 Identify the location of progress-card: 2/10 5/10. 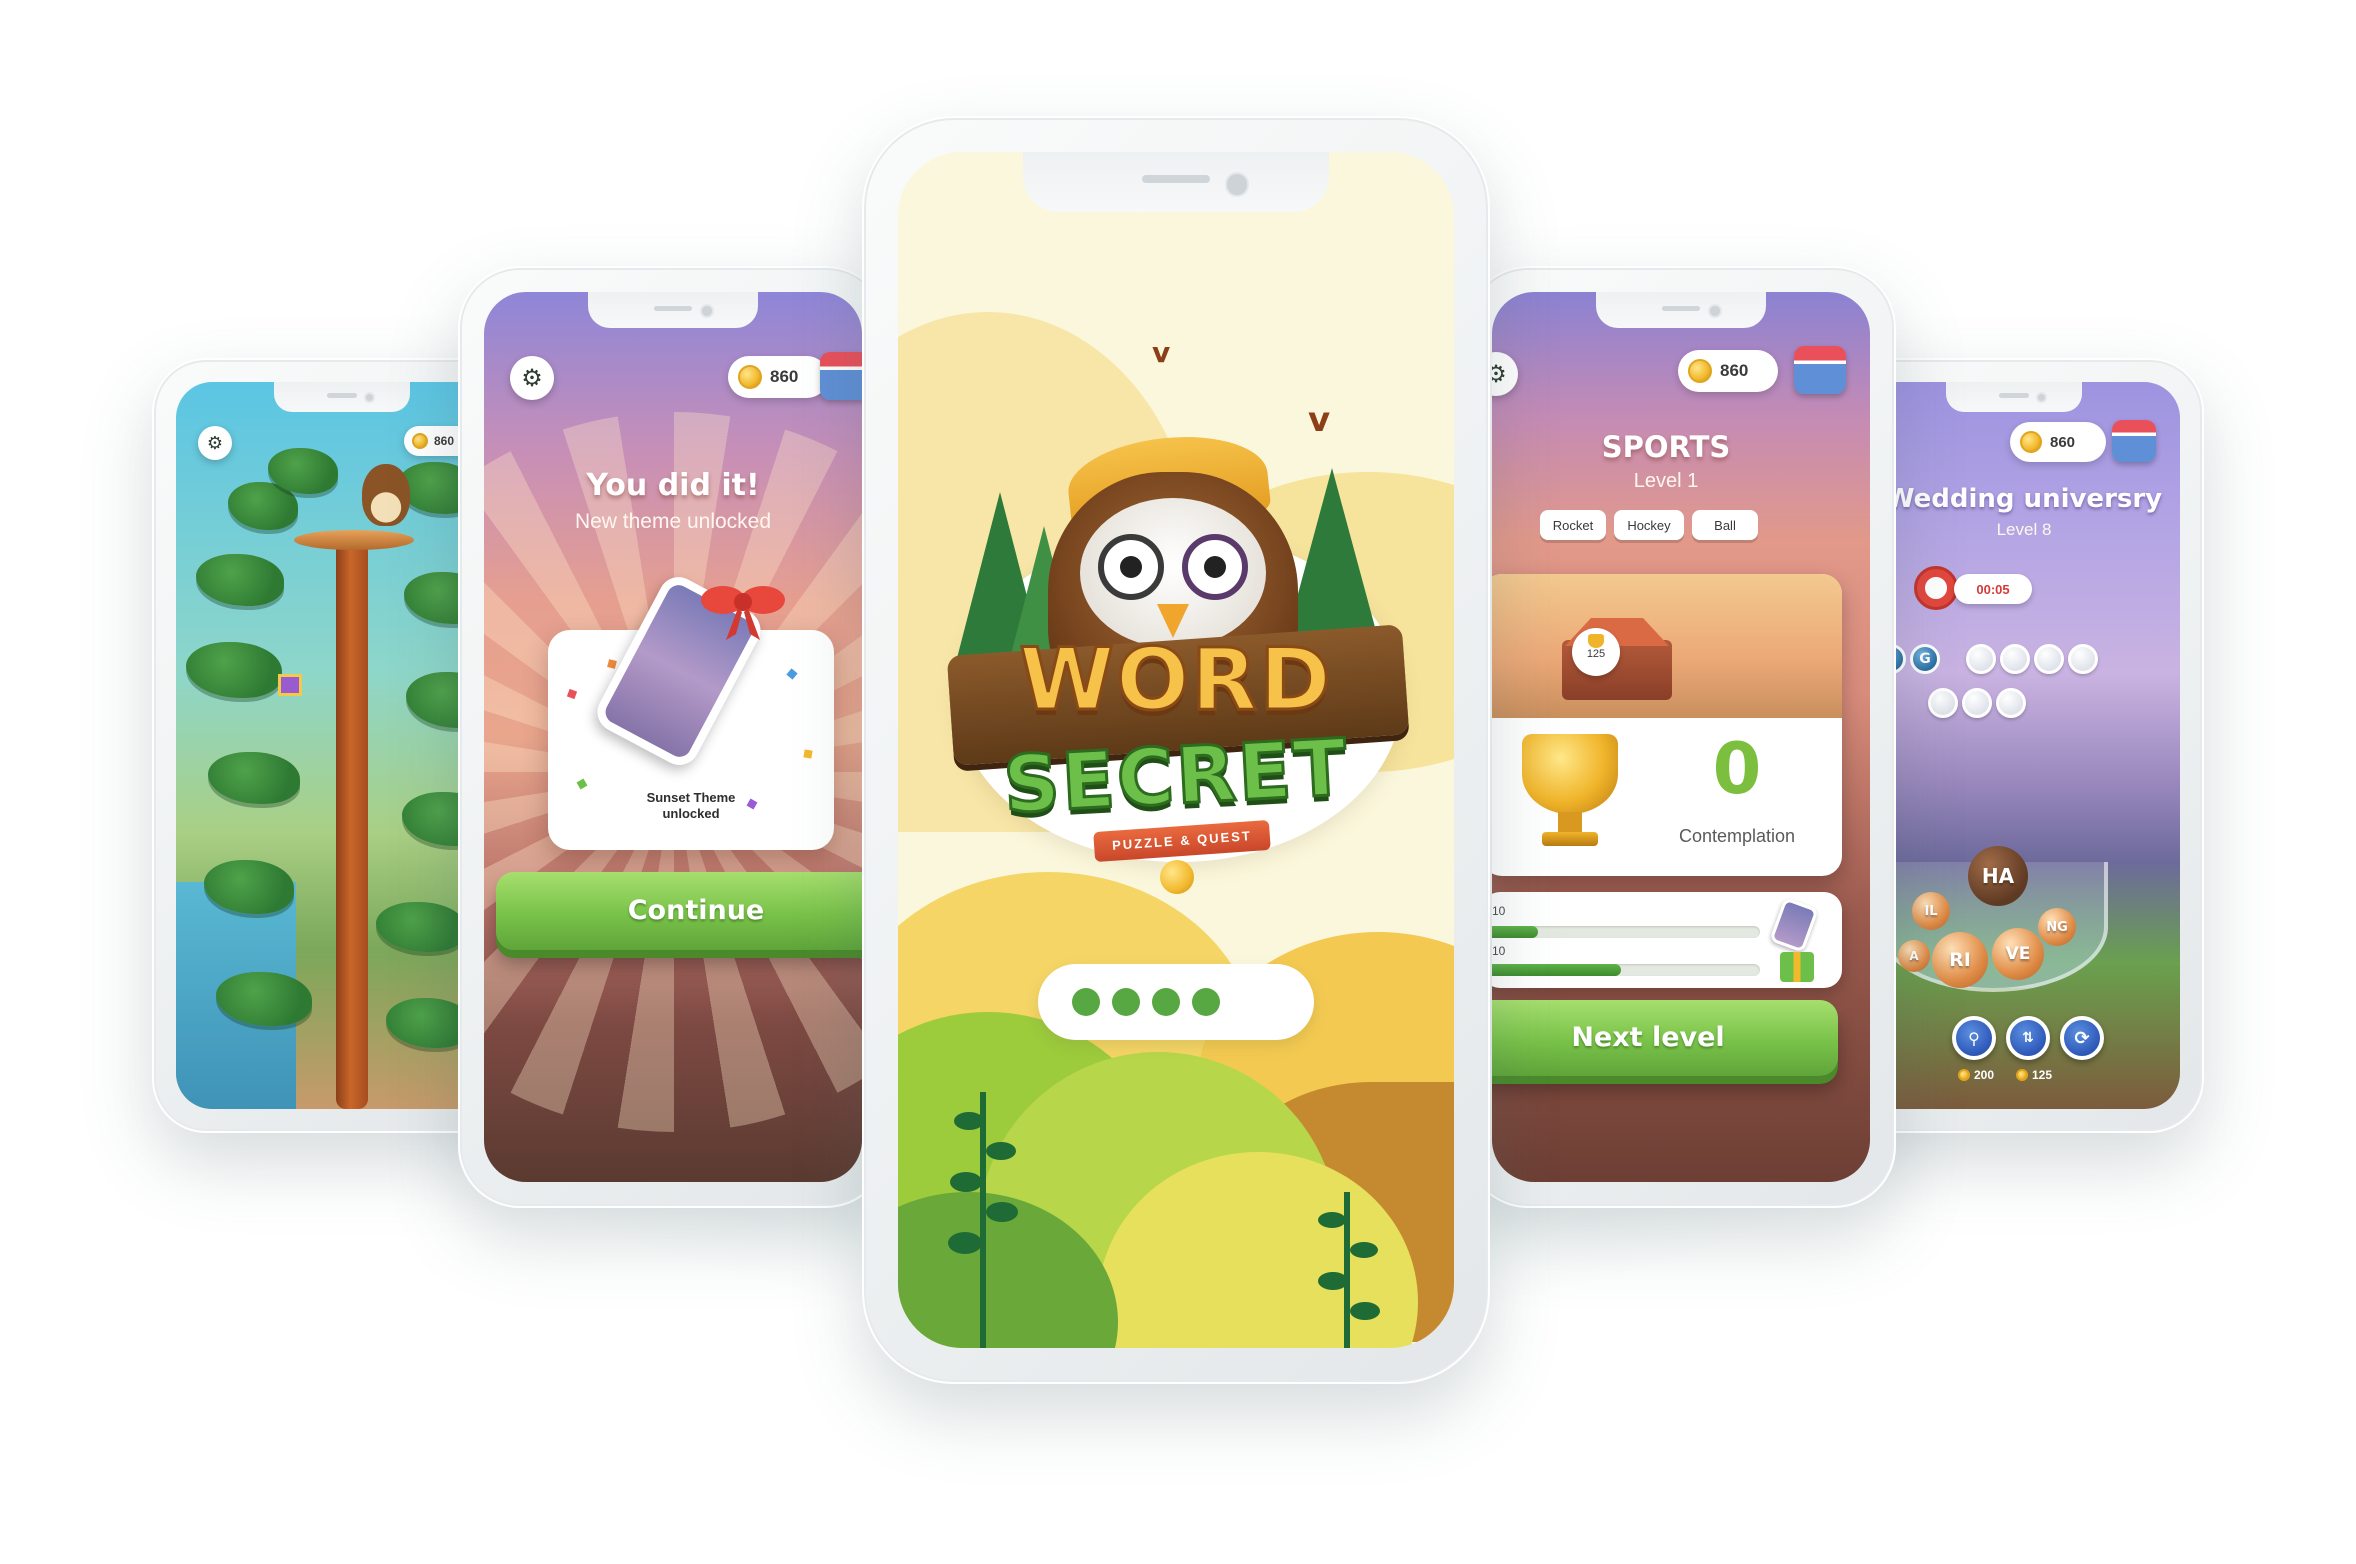
(1667, 940).